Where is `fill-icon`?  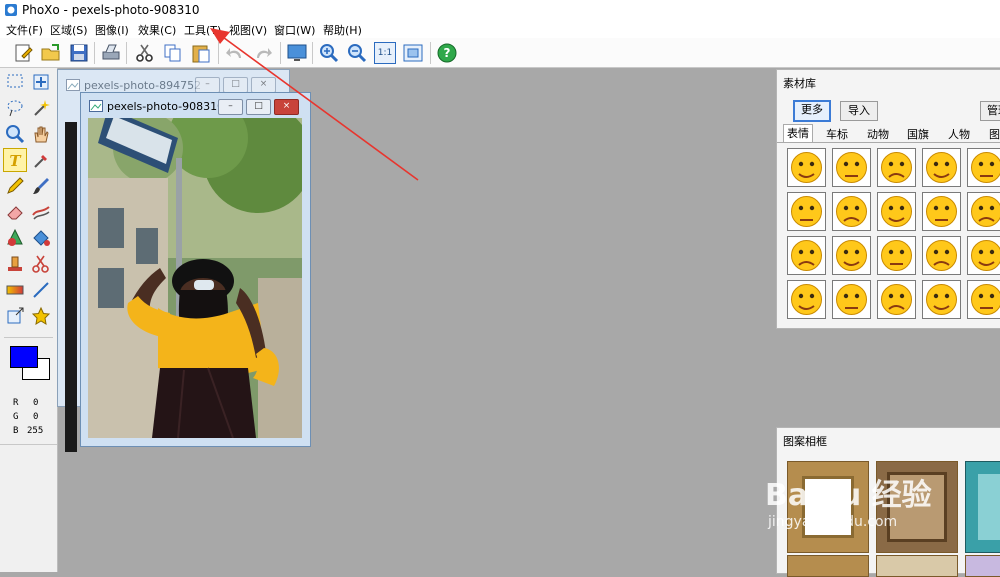 fill-icon is located at coordinates (41, 238).